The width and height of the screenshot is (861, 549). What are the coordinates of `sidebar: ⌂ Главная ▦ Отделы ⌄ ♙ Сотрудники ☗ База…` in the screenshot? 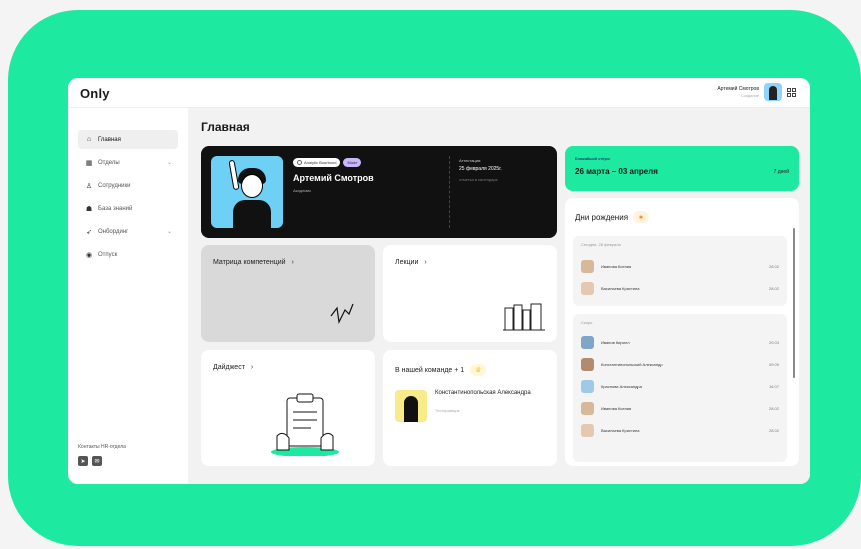 It's located at (128, 296).